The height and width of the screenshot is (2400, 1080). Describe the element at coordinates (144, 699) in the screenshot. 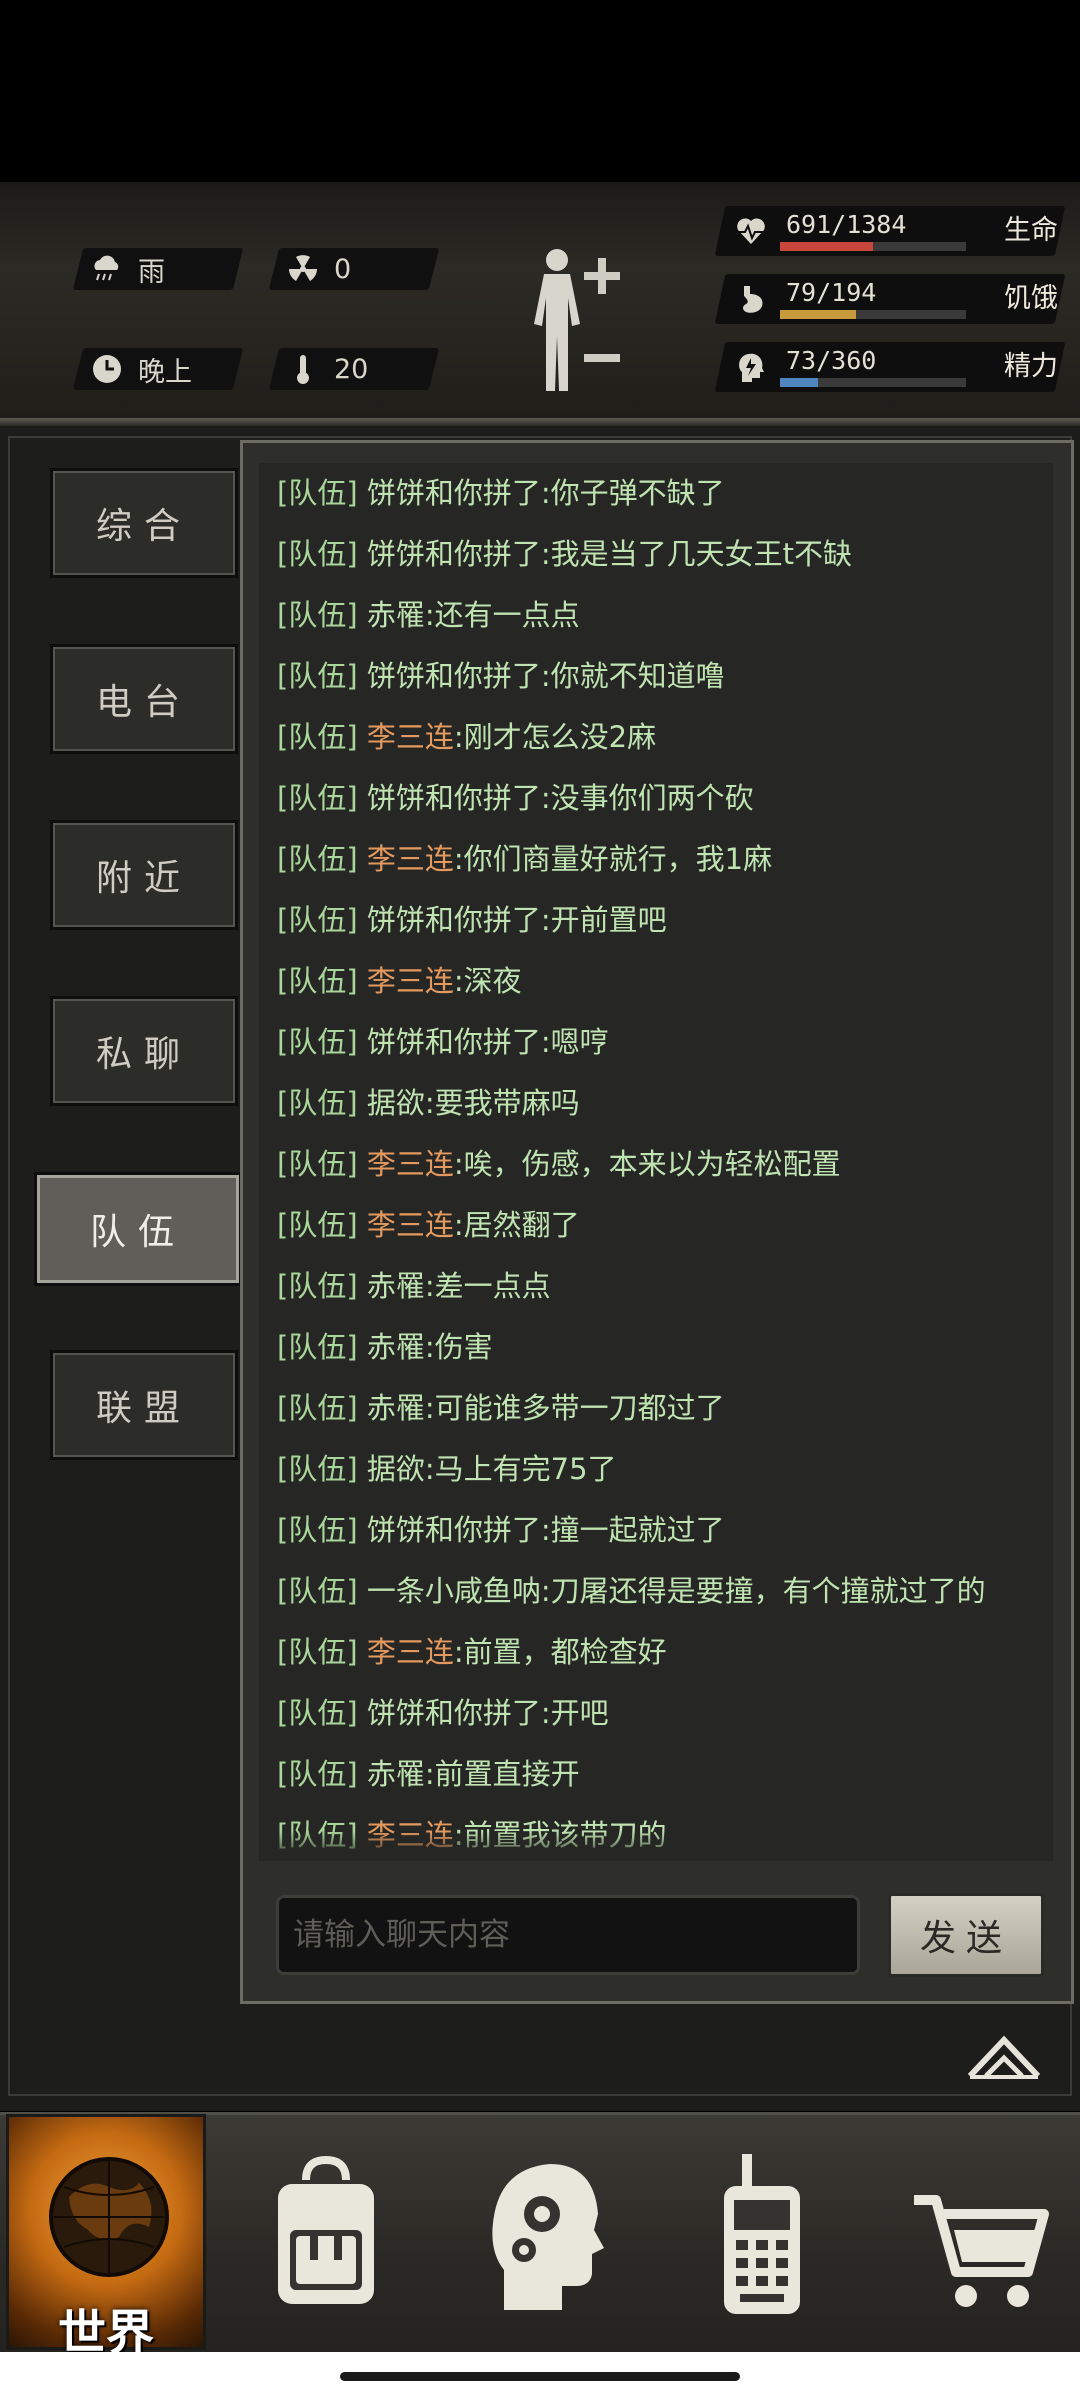

I see `tab-radio: 电台` at that location.